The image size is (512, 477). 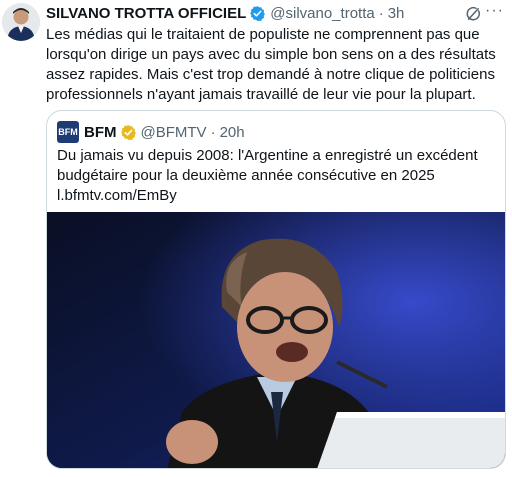 What do you see at coordinates (146, 13) in the screenshot?
I see `author-name: SILVANO TROTTA OFFICIEL` at bounding box center [146, 13].